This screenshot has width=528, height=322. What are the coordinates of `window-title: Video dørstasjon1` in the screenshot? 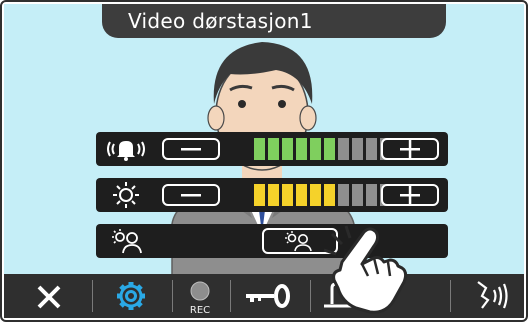 It's located at (220, 21).